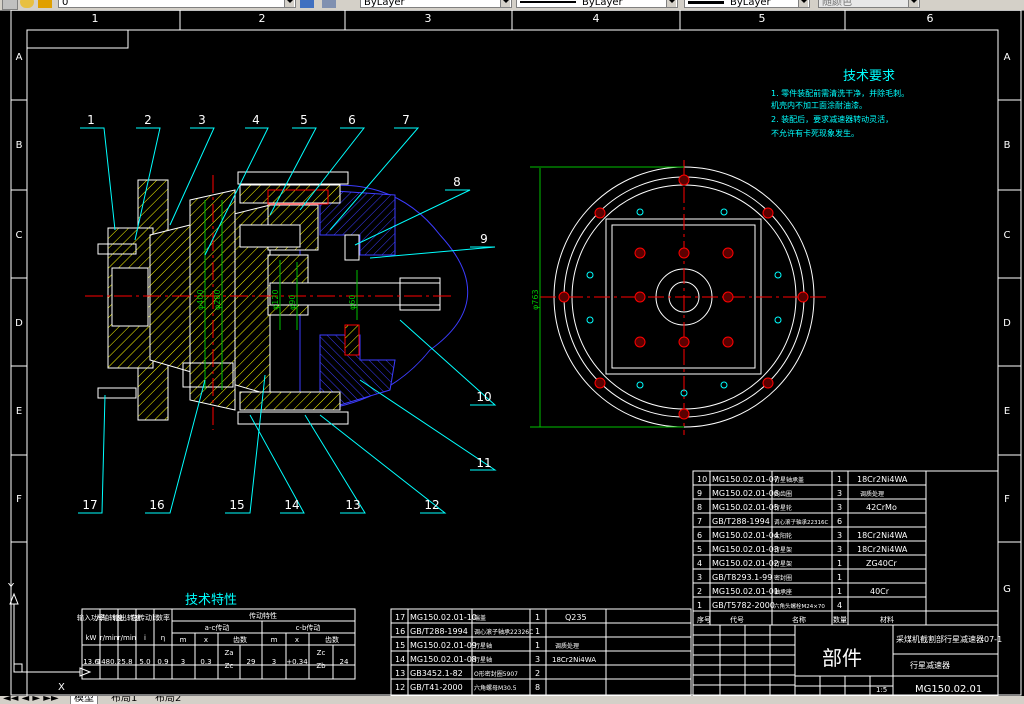  What do you see at coordinates (699, 521) in the screenshot?
I see `bom-cell: 7` at bounding box center [699, 521].